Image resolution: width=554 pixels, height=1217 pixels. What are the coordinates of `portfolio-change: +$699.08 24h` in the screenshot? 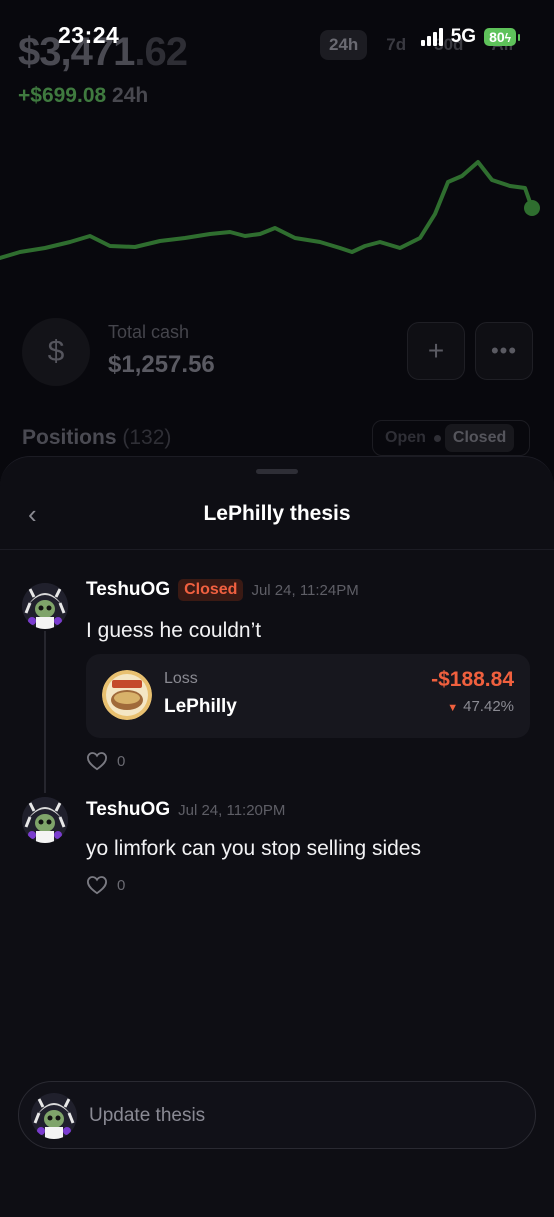 It's located at (83, 96).